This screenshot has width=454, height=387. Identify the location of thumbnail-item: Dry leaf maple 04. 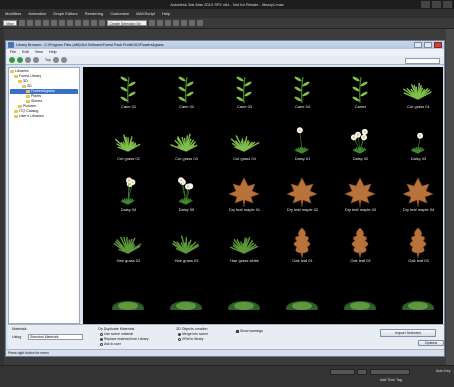
(417, 192).